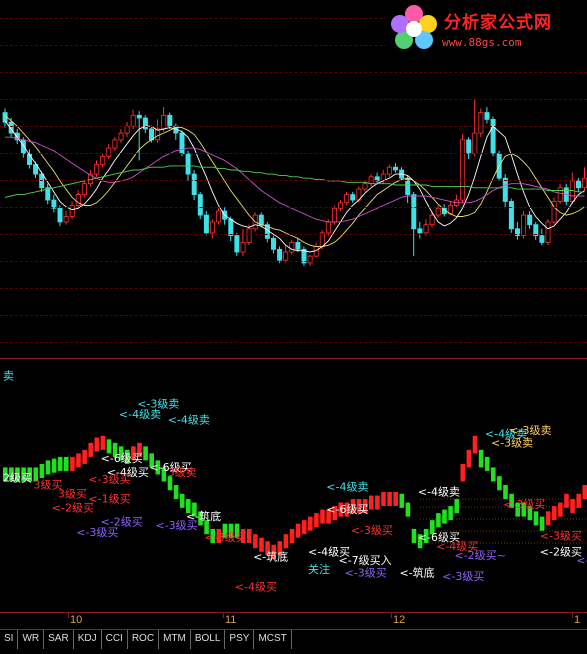  What do you see at coordinates (31, 639) in the screenshot?
I see `tab-wr: WR` at bounding box center [31, 639].